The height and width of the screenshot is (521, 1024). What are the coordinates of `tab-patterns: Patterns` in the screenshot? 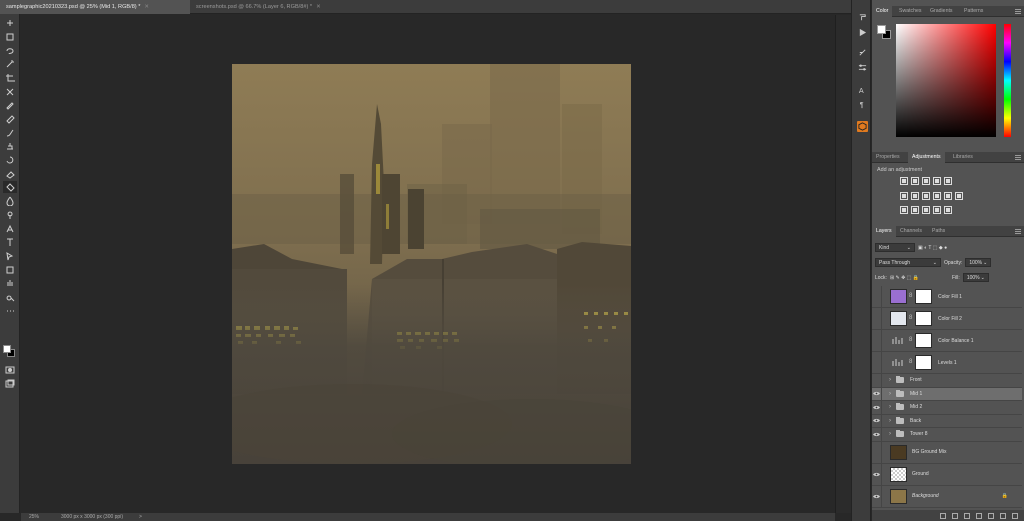 It's located at (973, 11).